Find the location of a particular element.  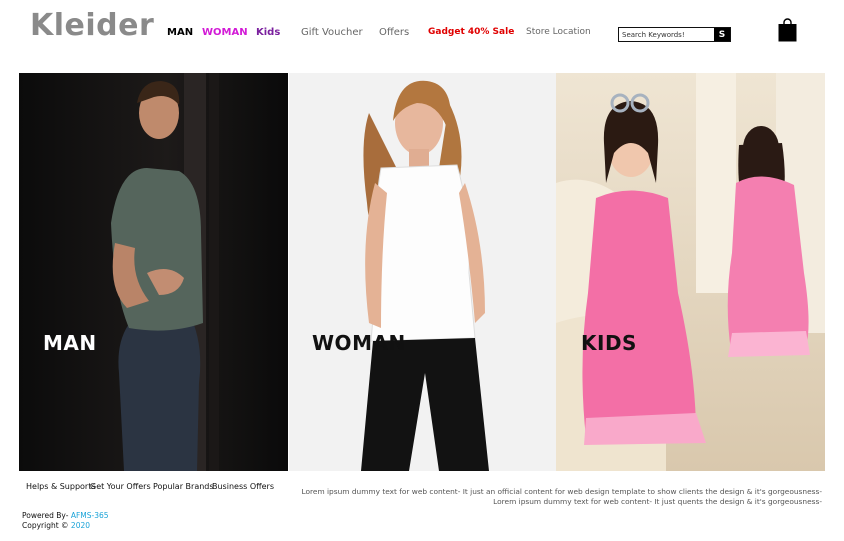

category-label-woman: WOMAN is located at coordinates (359, 343).